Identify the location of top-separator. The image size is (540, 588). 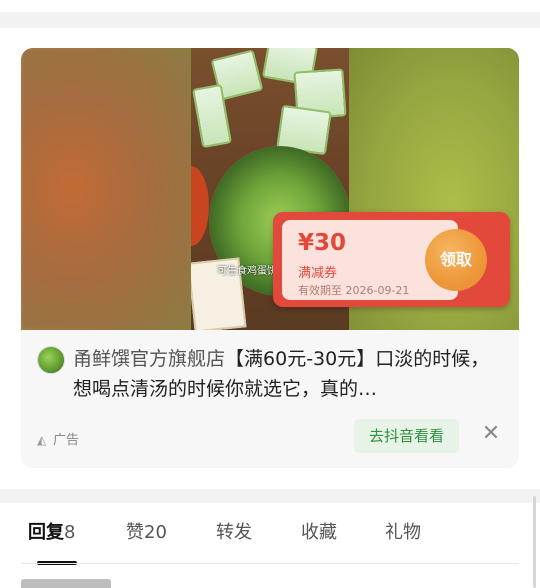
(270, 20).